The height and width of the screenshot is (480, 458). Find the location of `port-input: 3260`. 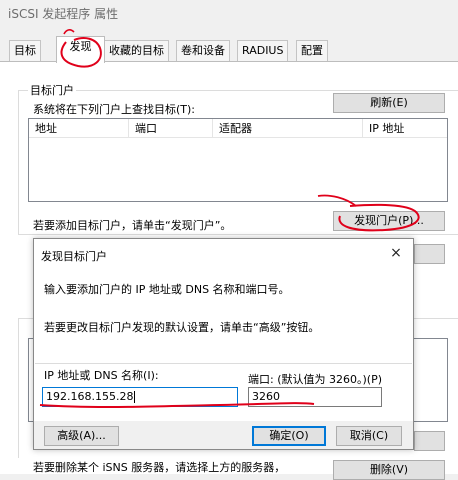

port-input: 3260 is located at coordinates (315, 397).